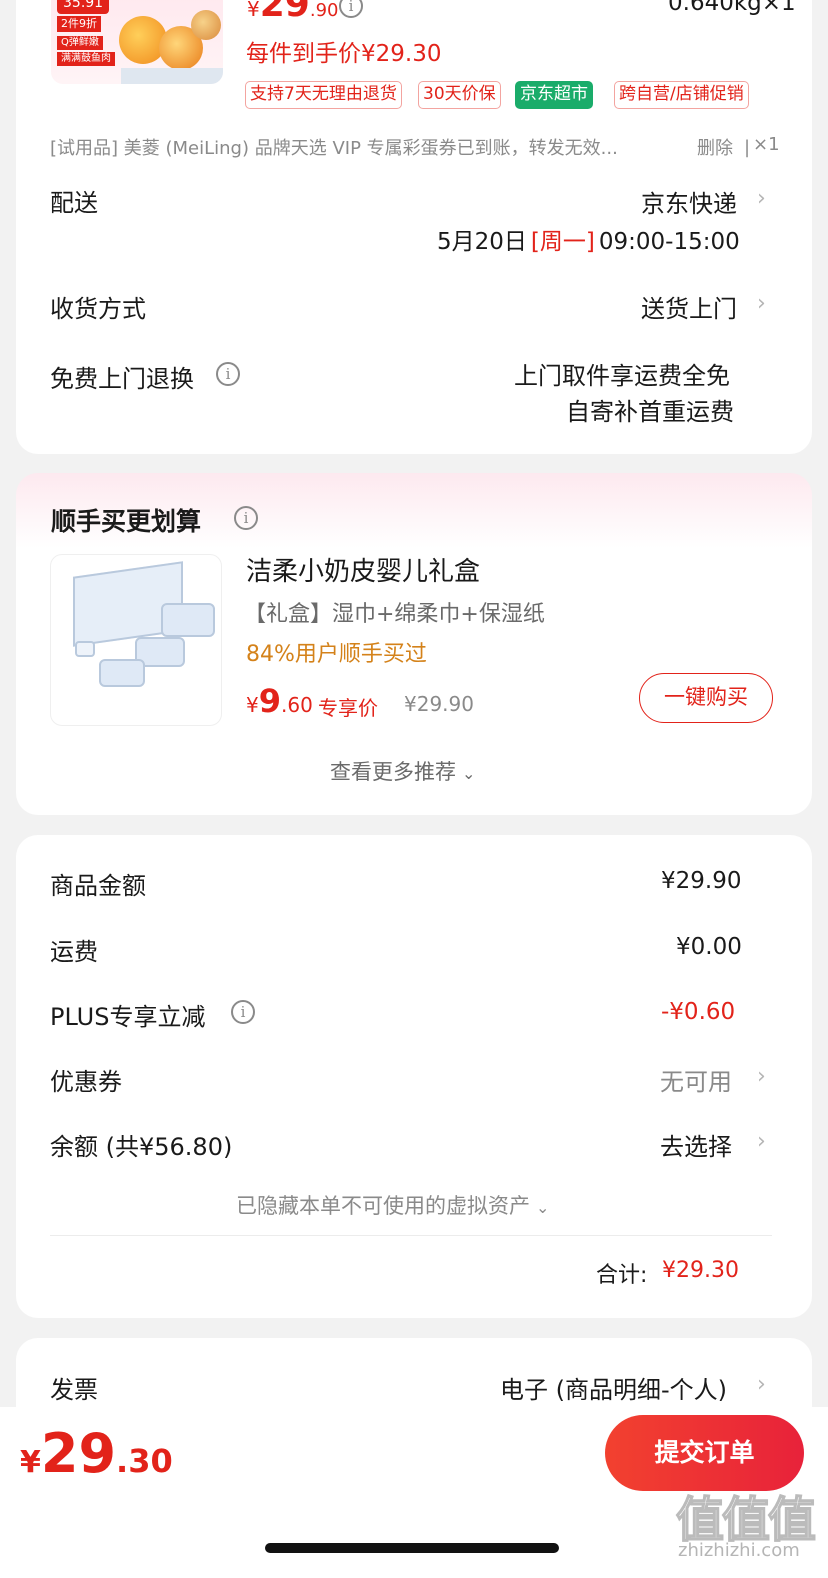 Image resolution: width=828 pixels, height=1578 pixels. I want to click on delivery-chevron-icon: ›, so click(761, 198).